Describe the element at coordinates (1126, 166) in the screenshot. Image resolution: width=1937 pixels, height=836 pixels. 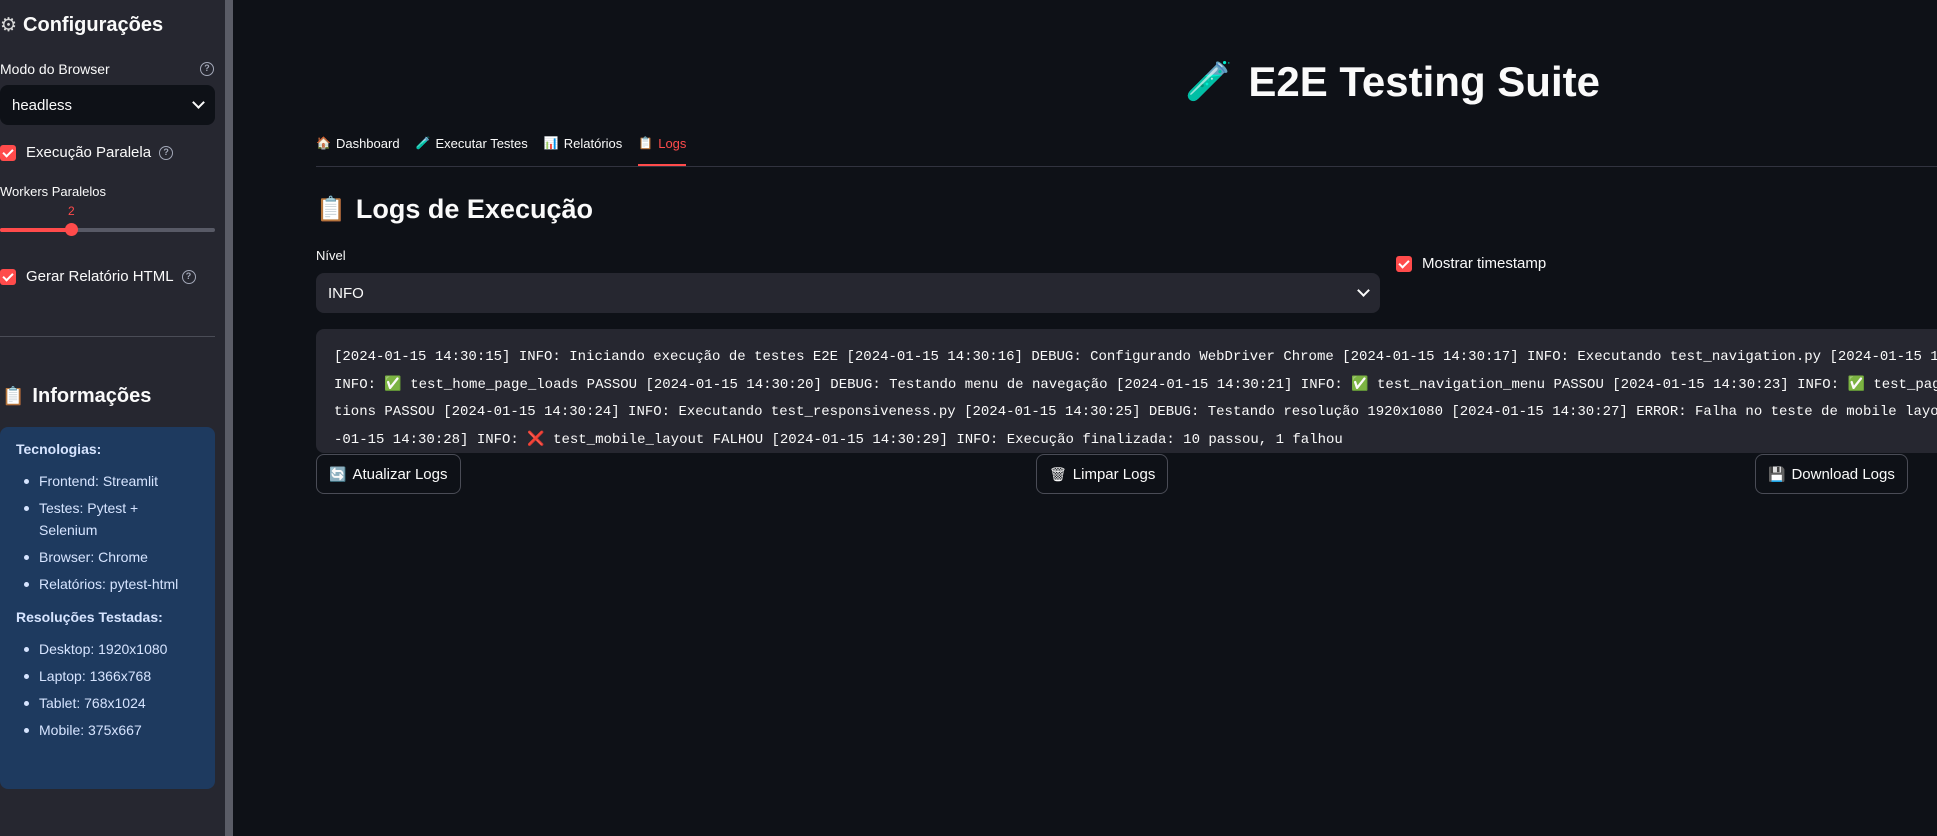
I see `tabs-divider` at that location.